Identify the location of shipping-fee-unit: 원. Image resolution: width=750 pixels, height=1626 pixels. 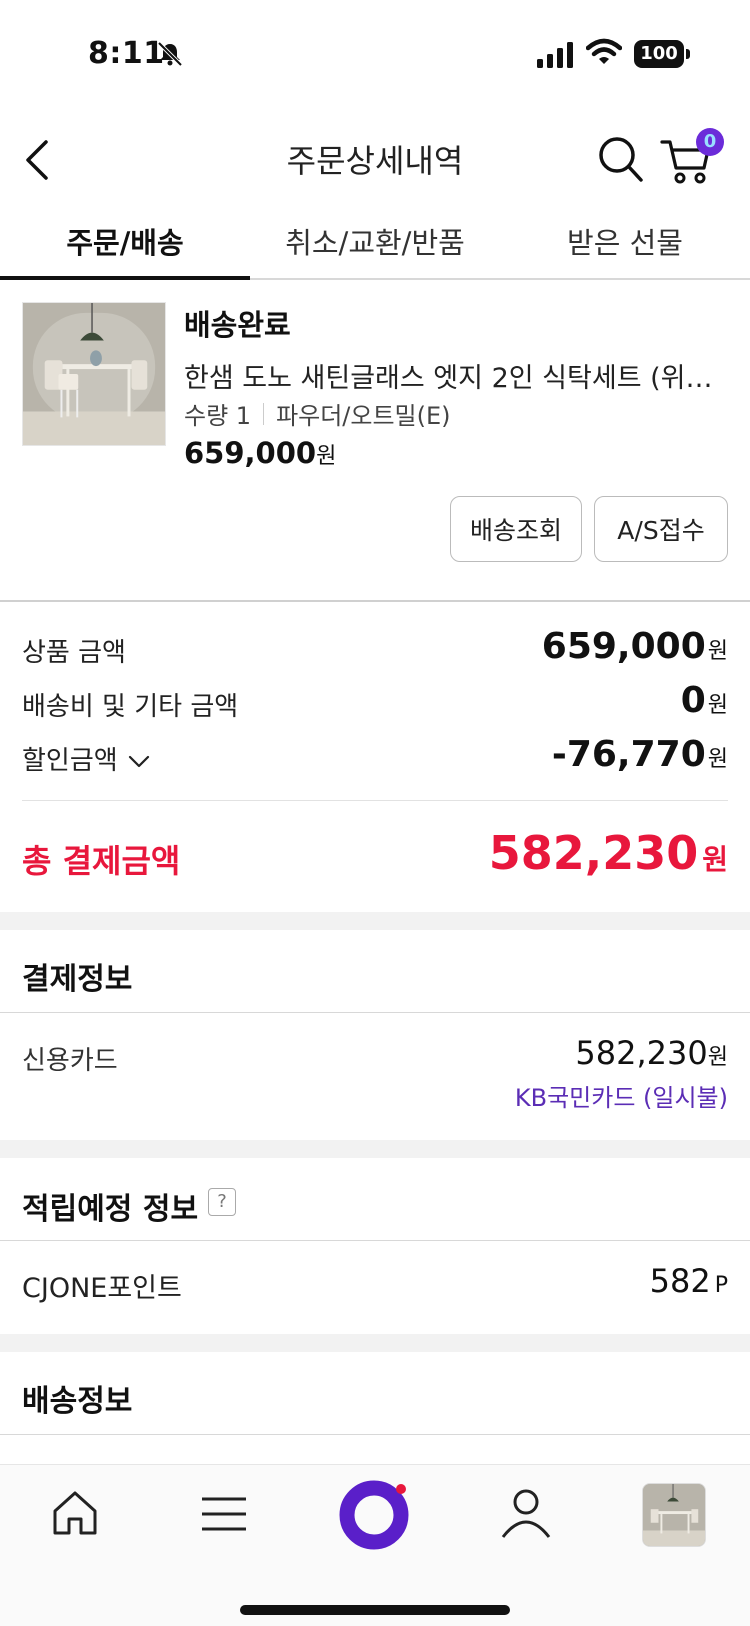
(717, 705).